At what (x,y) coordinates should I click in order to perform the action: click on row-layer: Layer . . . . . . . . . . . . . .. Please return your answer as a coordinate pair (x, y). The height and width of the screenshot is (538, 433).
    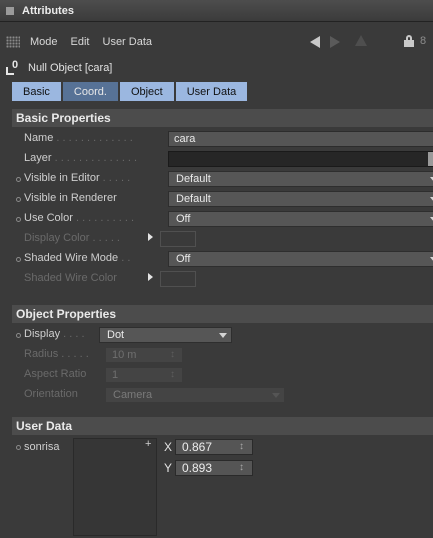
    Looking at the image, I should click on (222, 159).